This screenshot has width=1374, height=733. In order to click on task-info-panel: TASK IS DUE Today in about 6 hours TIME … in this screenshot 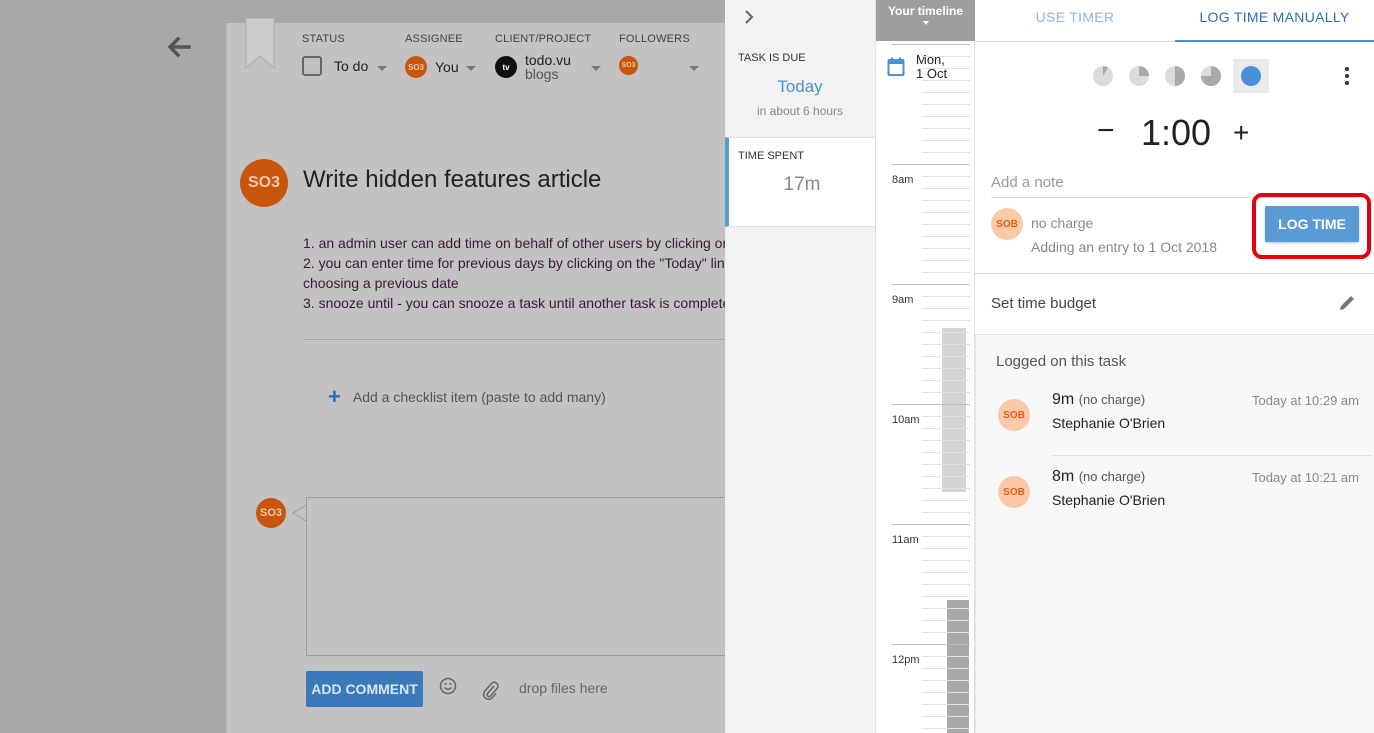, I will do `click(800, 366)`.